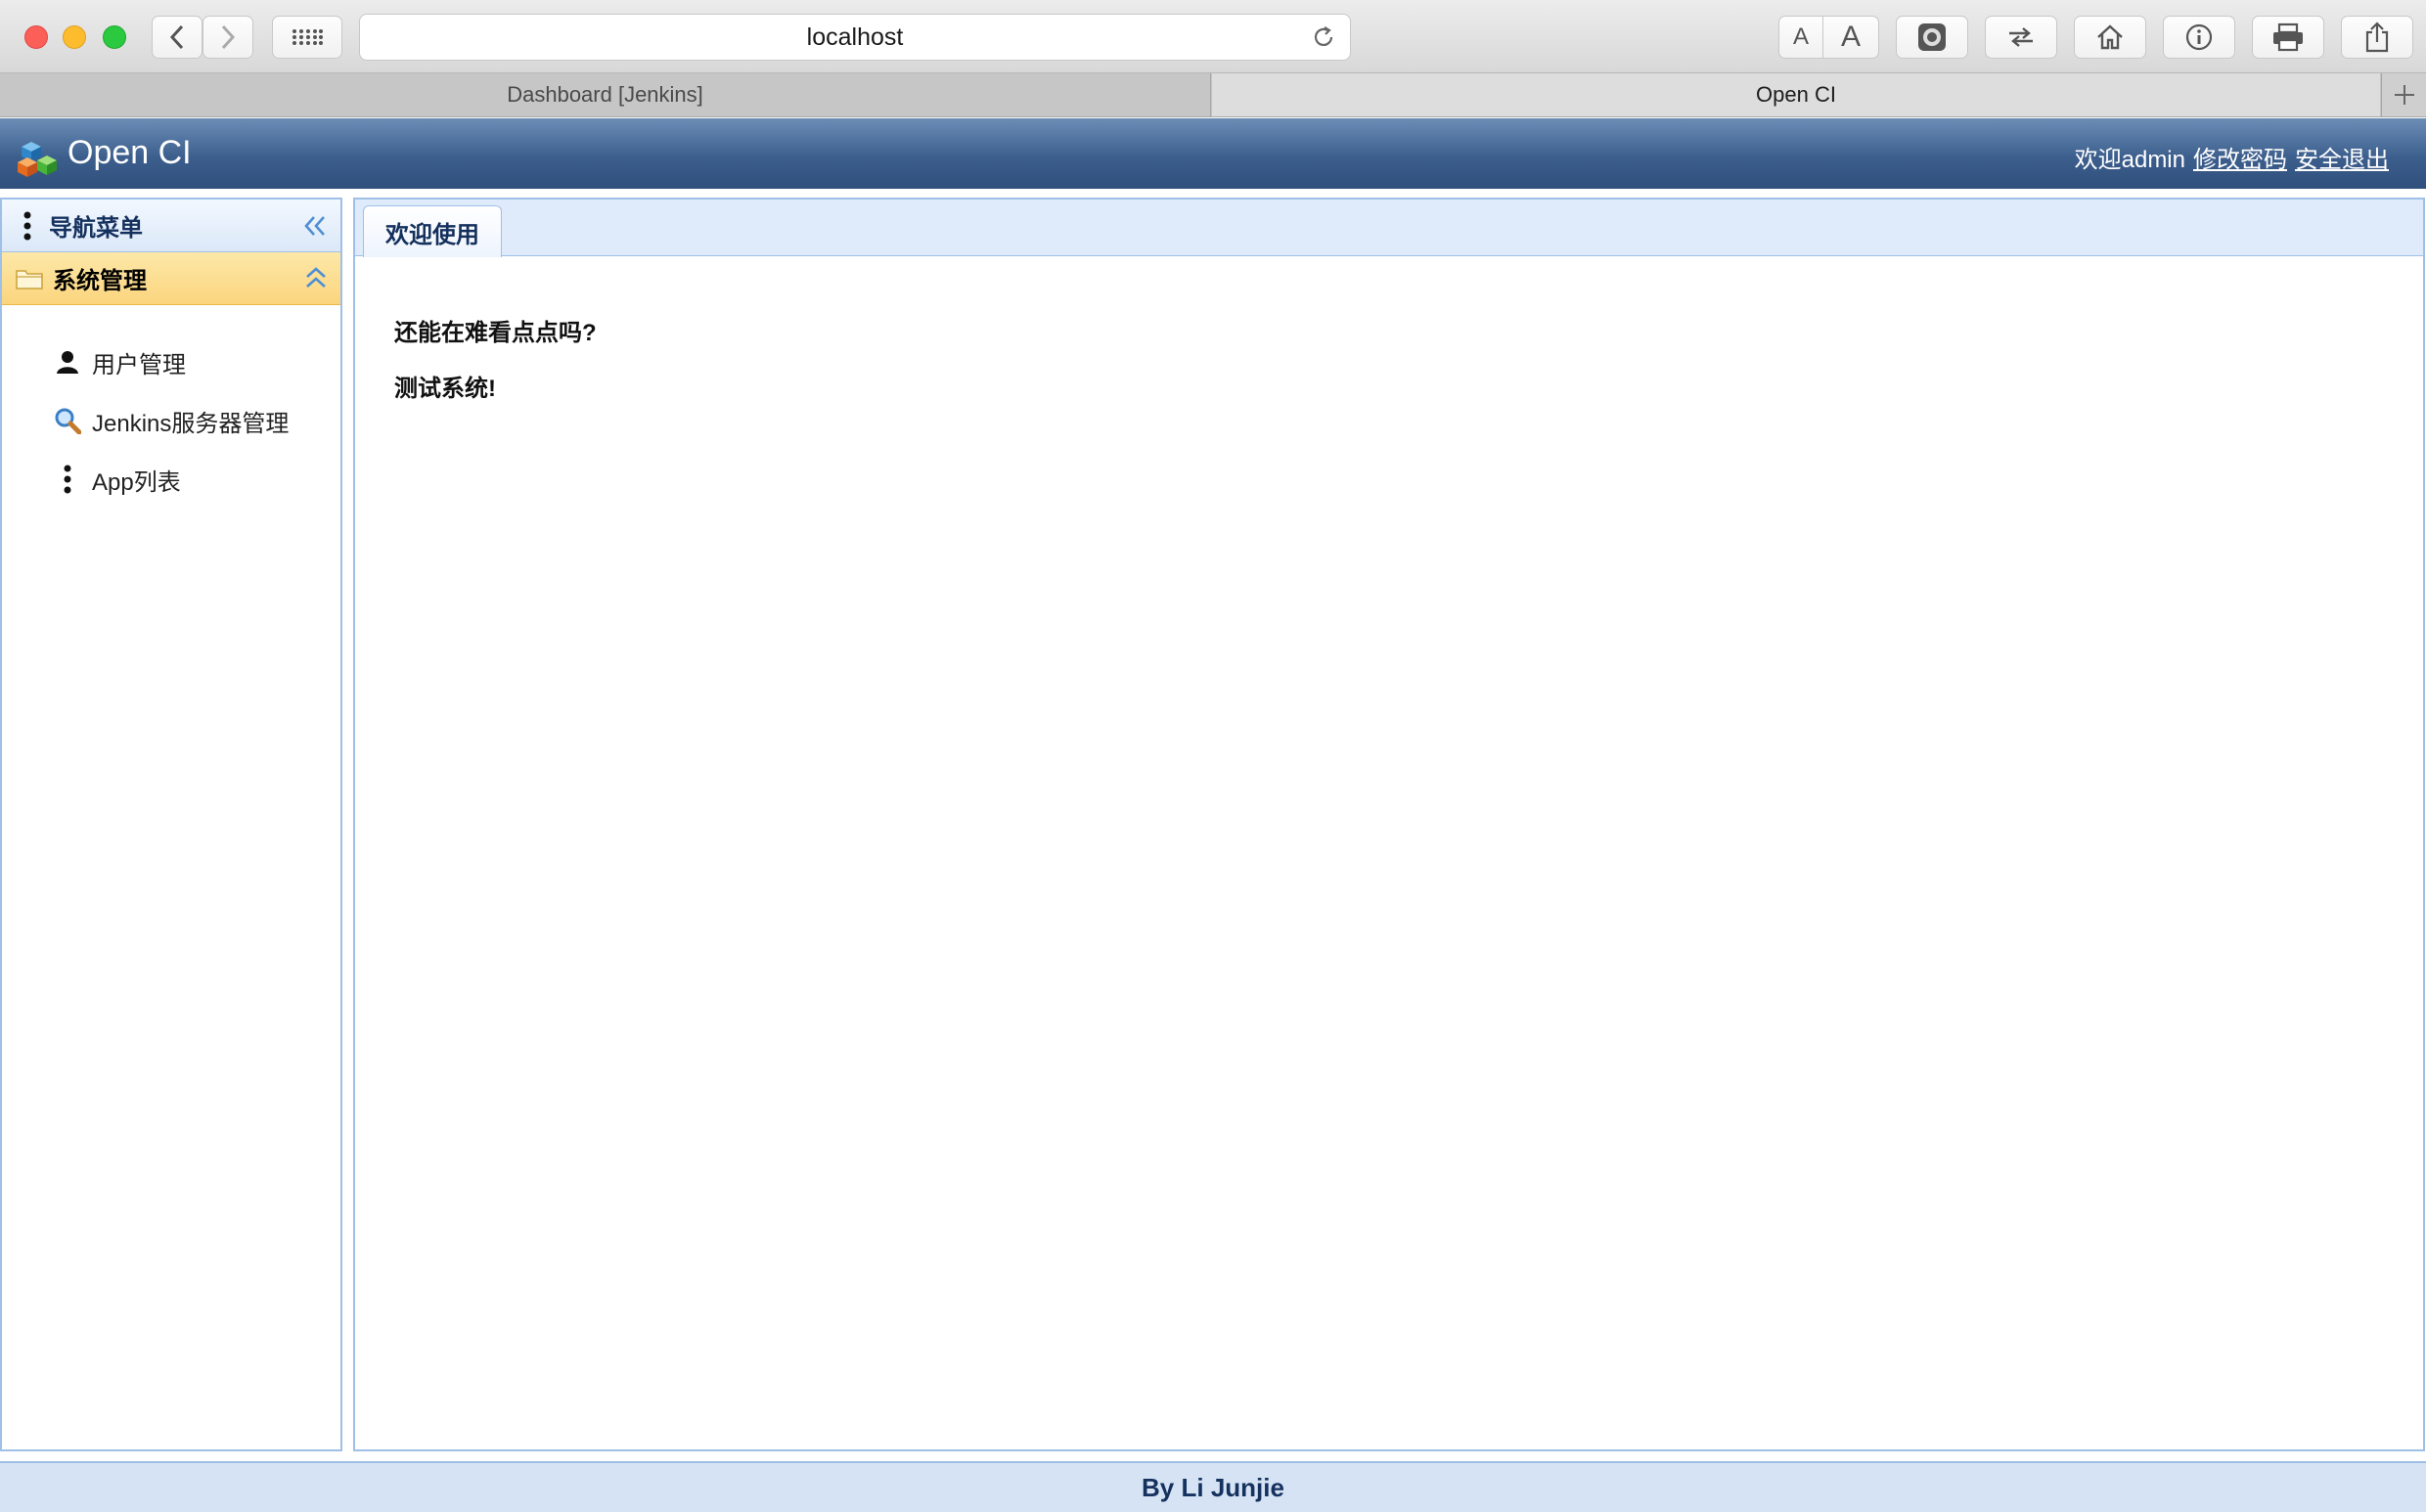 Image resolution: width=2426 pixels, height=1512 pixels. What do you see at coordinates (114, 37) in the screenshot?
I see `maximize-window-button` at bounding box center [114, 37].